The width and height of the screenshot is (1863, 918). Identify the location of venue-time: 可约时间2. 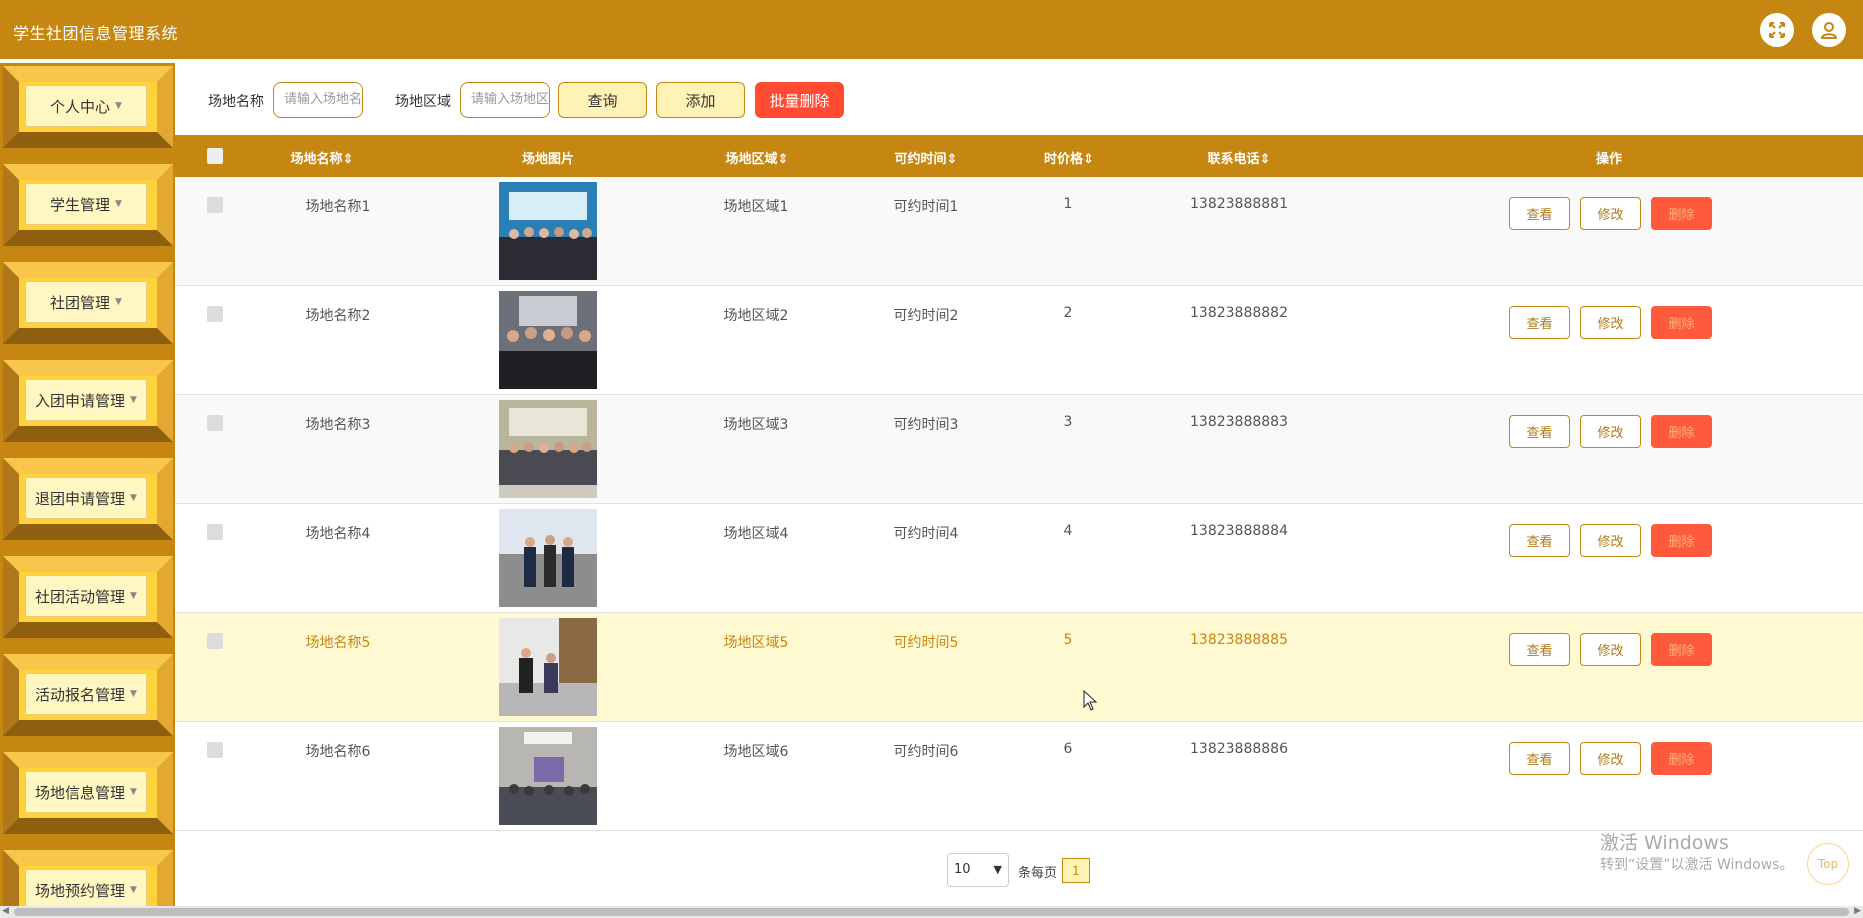
(926, 316).